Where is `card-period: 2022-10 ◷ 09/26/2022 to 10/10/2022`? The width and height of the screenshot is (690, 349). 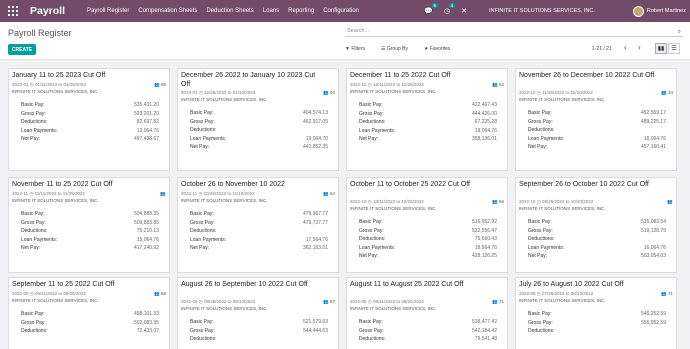
card-period: 2022-10 ◷ 09/26/2022 to 10/10/2022 is located at coordinates (556, 201).